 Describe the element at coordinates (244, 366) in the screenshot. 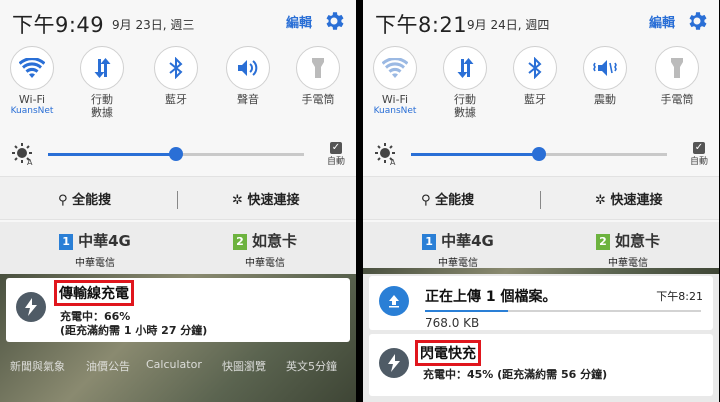

I see `app-label: 快圖瀏覽` at that location.